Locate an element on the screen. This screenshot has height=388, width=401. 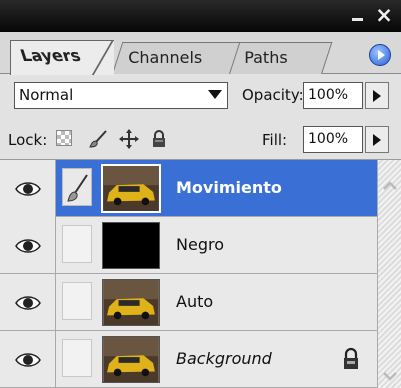
layer-row-background: Background is located at coordinates (188, 359).